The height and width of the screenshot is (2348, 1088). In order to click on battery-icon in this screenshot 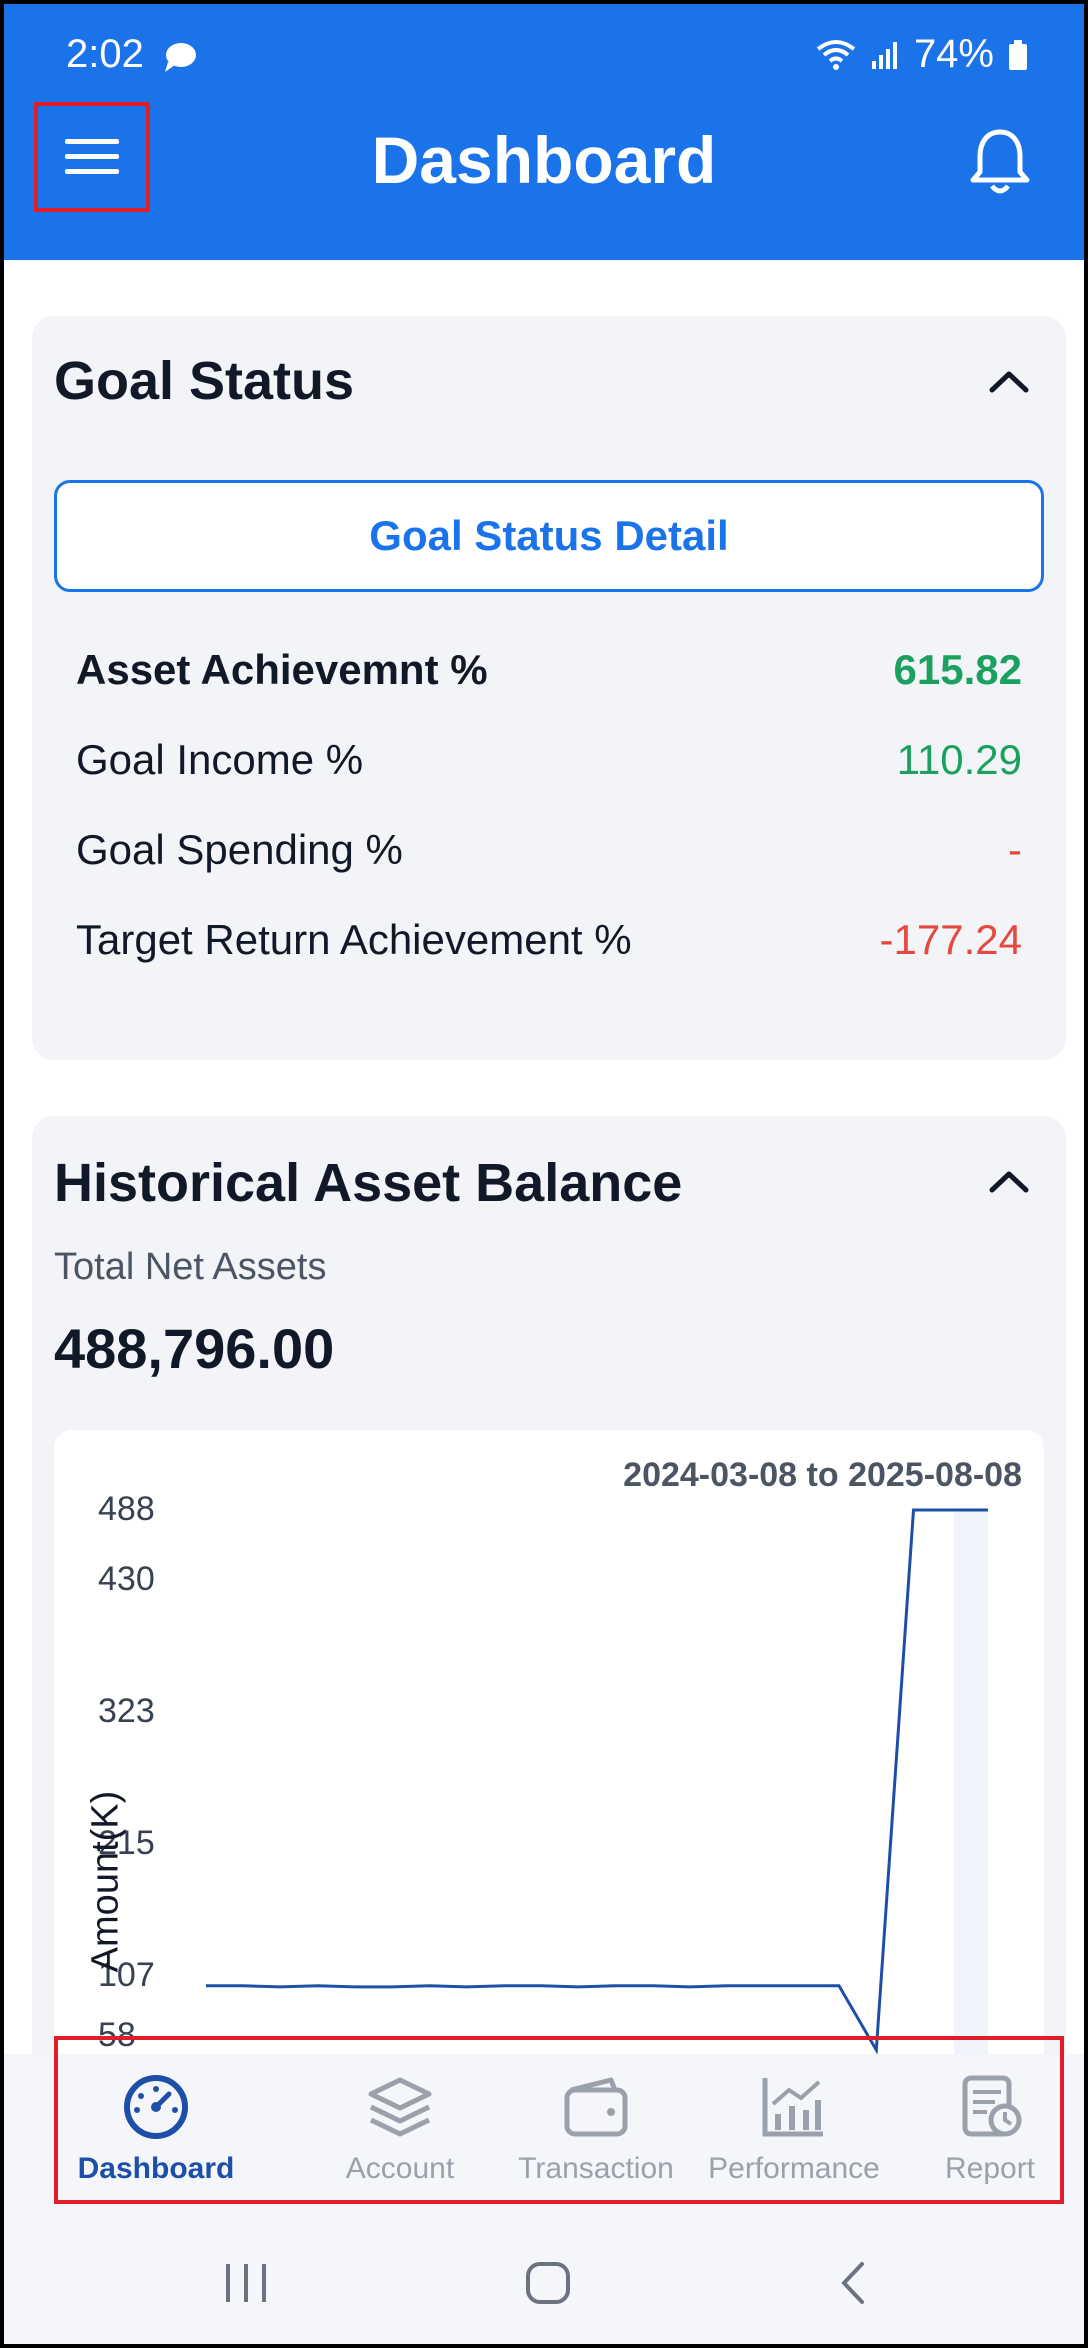, I will do `click(1018, 54)`.